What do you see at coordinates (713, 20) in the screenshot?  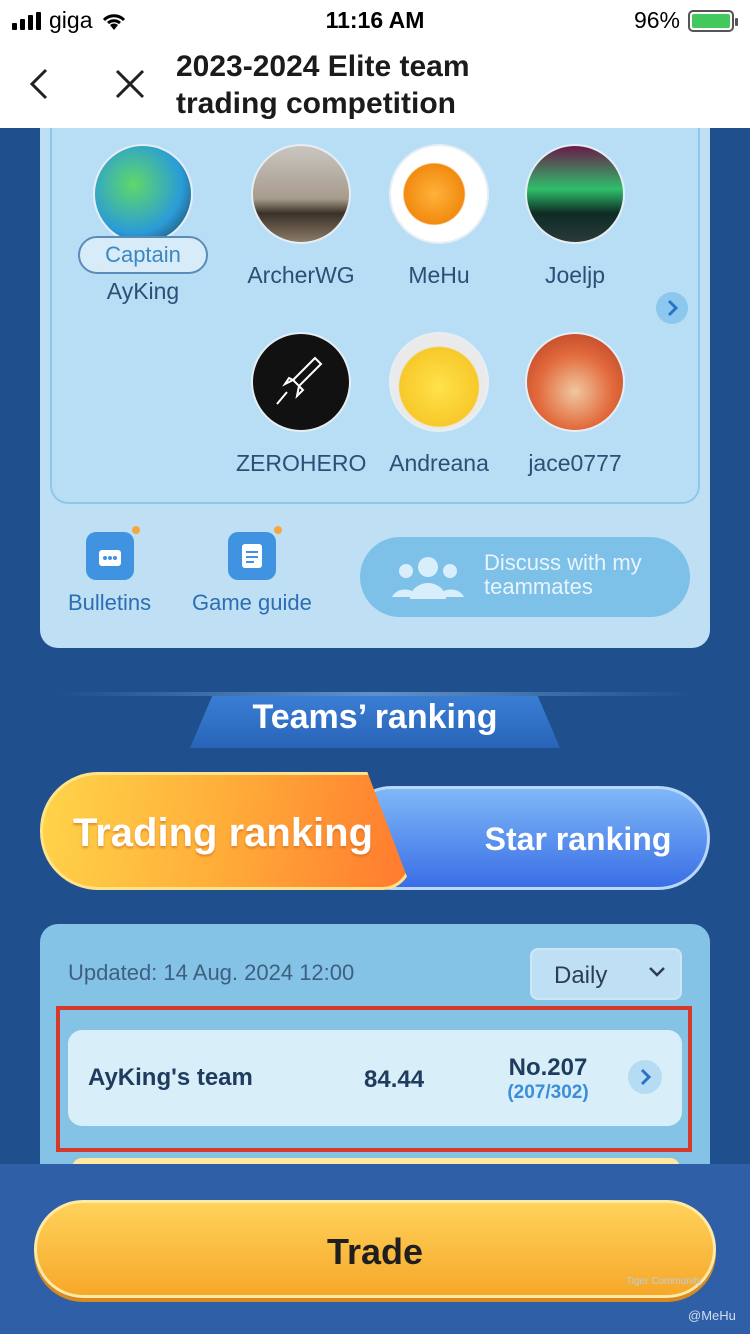 I see `battery-icon` at bounding box center [713, 20].